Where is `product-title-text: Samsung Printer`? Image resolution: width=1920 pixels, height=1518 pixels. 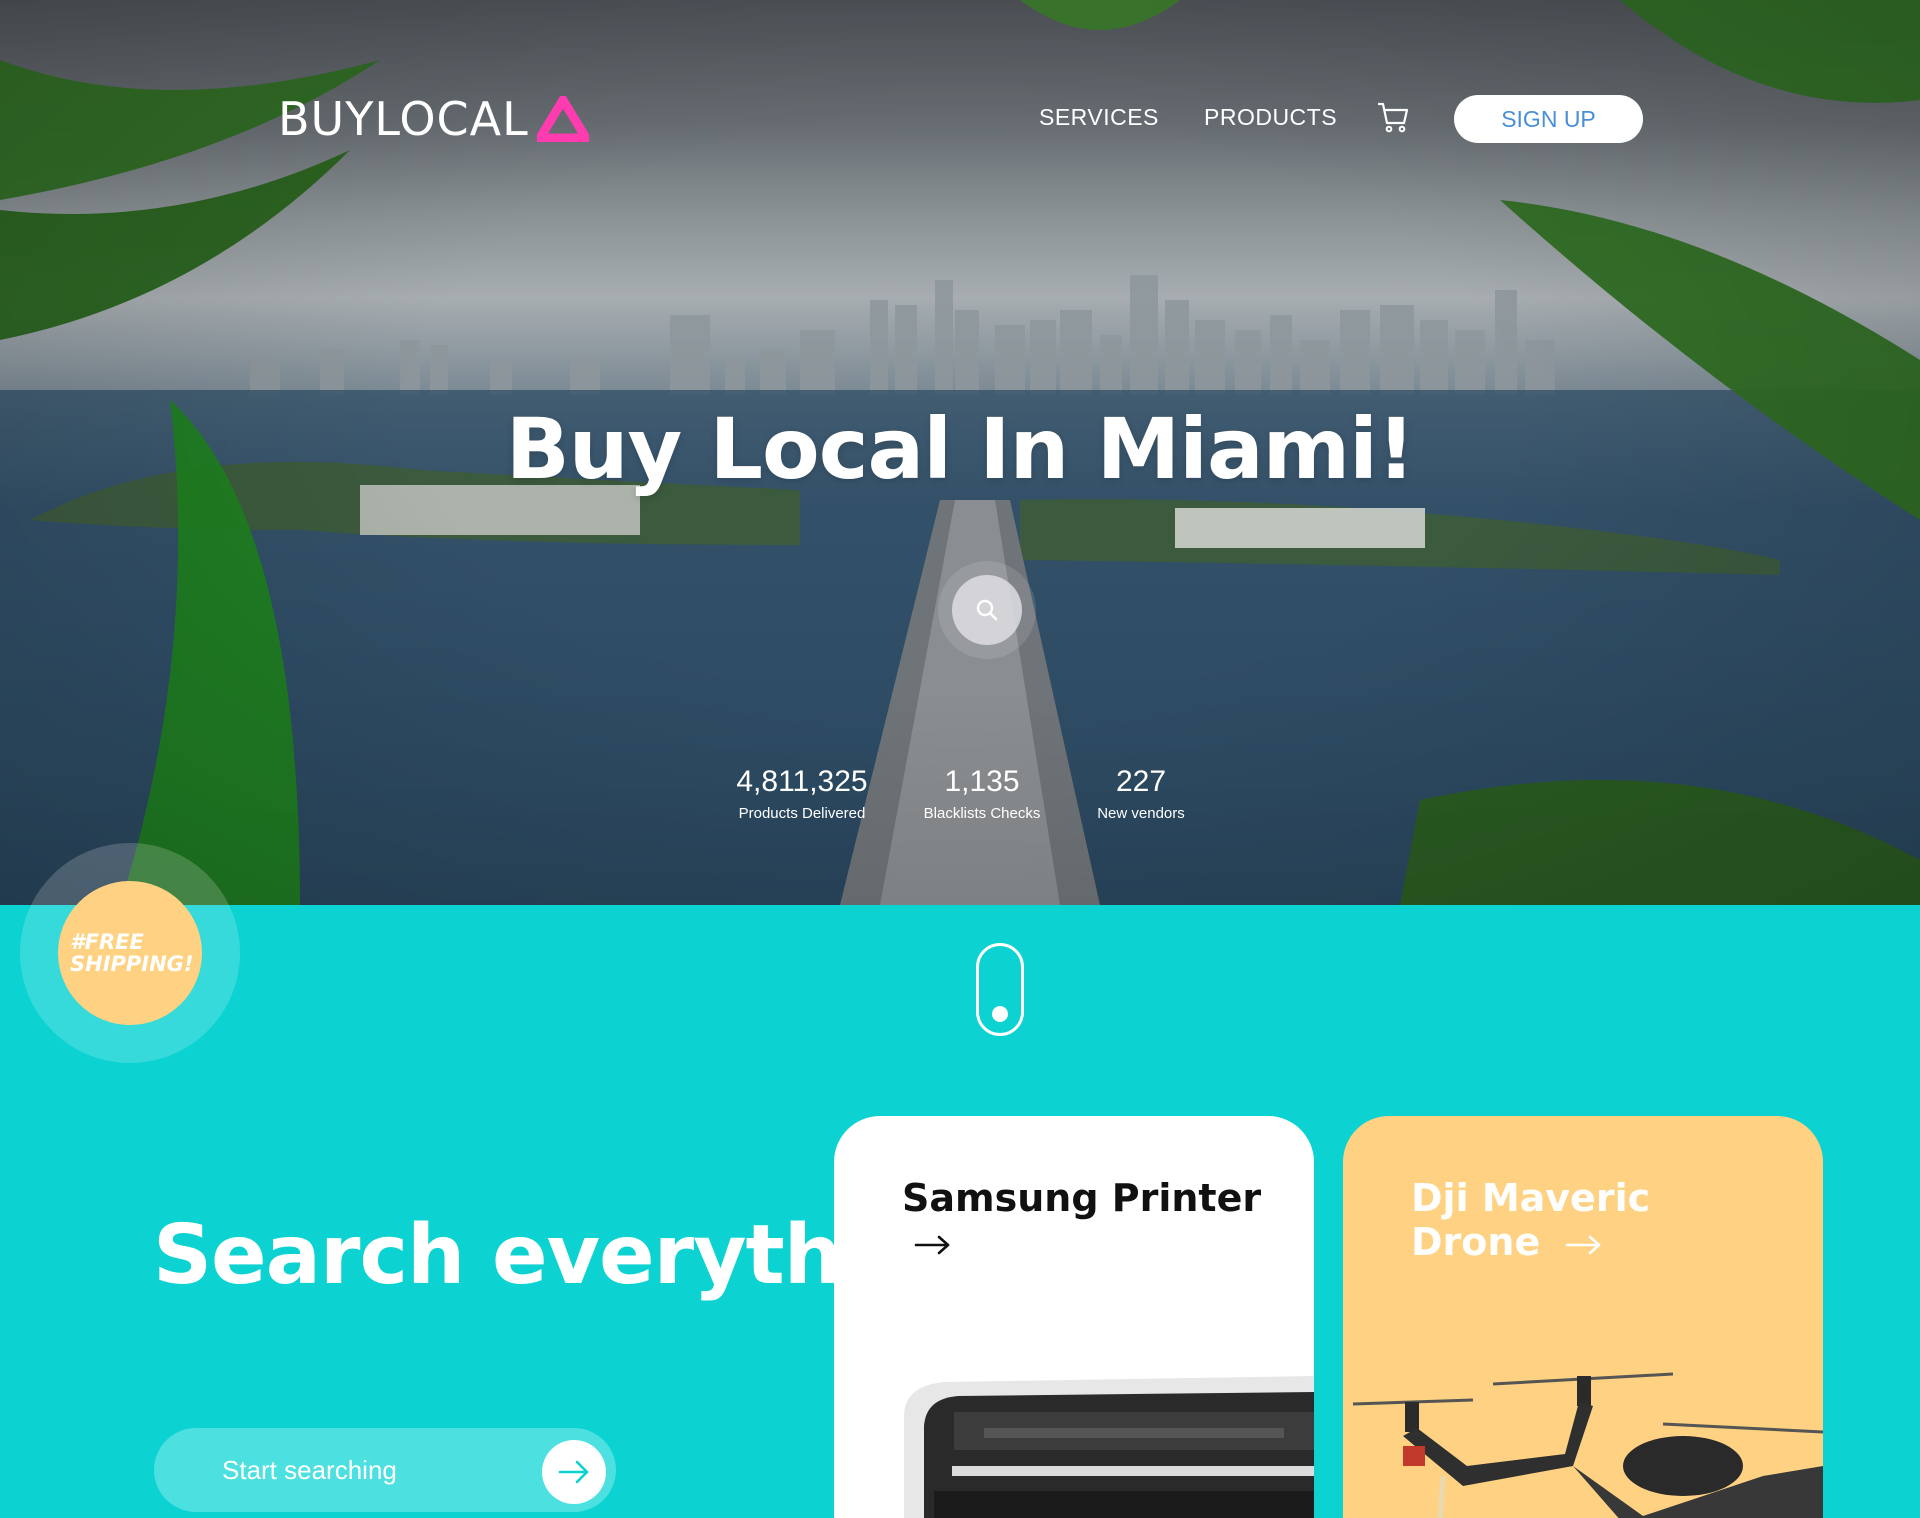
product-title-text: Samsung Printer is located at coordinates (1082, 1198).